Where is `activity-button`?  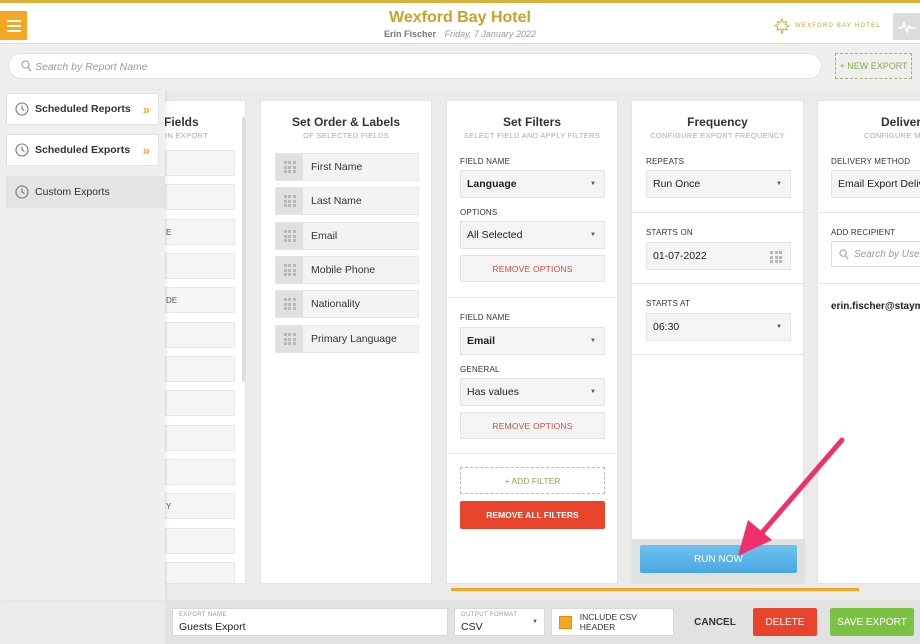 activity-button is located at coordinates (906, 26).